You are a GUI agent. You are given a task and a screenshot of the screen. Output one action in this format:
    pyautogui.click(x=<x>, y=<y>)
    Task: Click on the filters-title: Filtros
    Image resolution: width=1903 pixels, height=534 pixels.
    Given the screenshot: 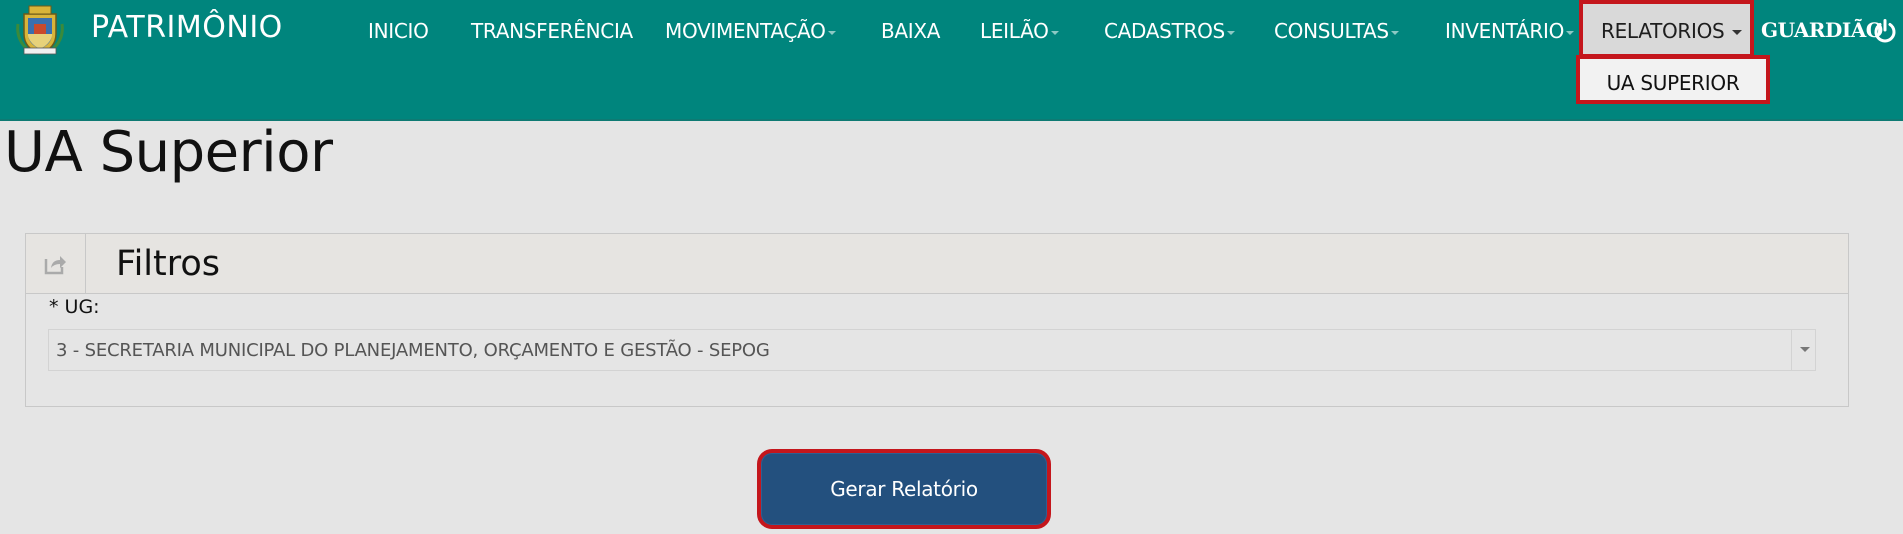 What is the action you would take?
    pyautogui.click(x=168, y=264)
    